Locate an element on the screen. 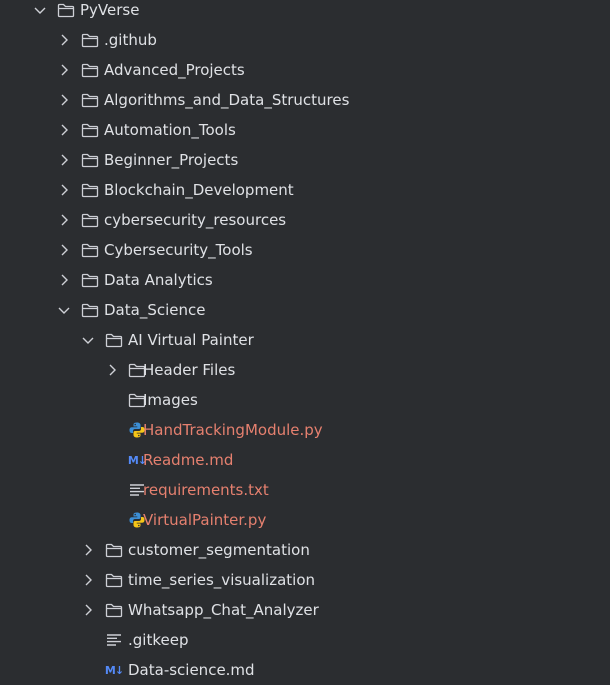 This screenshot has height=685, width=610. tree-item: M↓ Readme.md is located at coordinates (305, 460).